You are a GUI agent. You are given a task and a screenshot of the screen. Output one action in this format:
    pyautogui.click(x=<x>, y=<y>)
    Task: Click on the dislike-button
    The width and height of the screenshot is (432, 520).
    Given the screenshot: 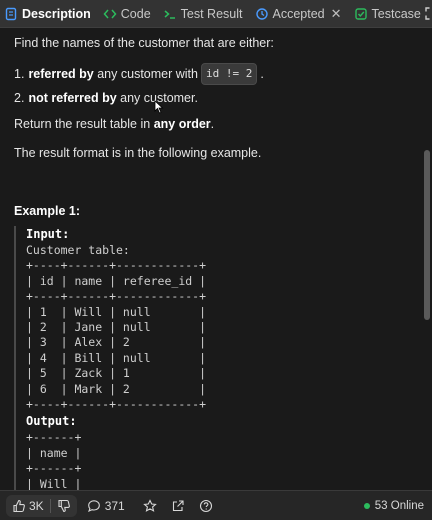 What is the action you would take?
    pyautogui.click(x=64, y=506)
    